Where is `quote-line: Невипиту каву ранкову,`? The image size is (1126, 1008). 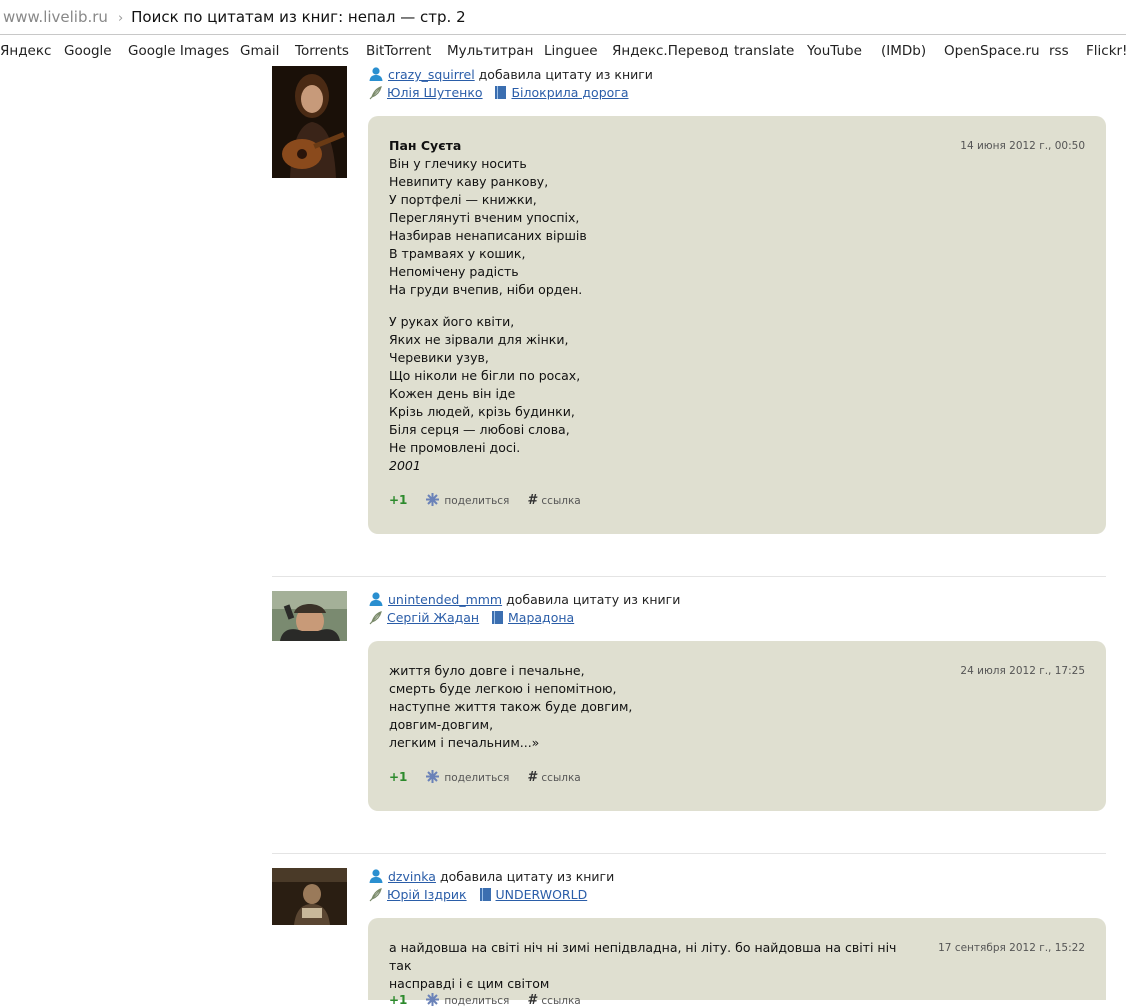
quote-line: Невипиту каву ранкову, is located at coordinates (469, 181).